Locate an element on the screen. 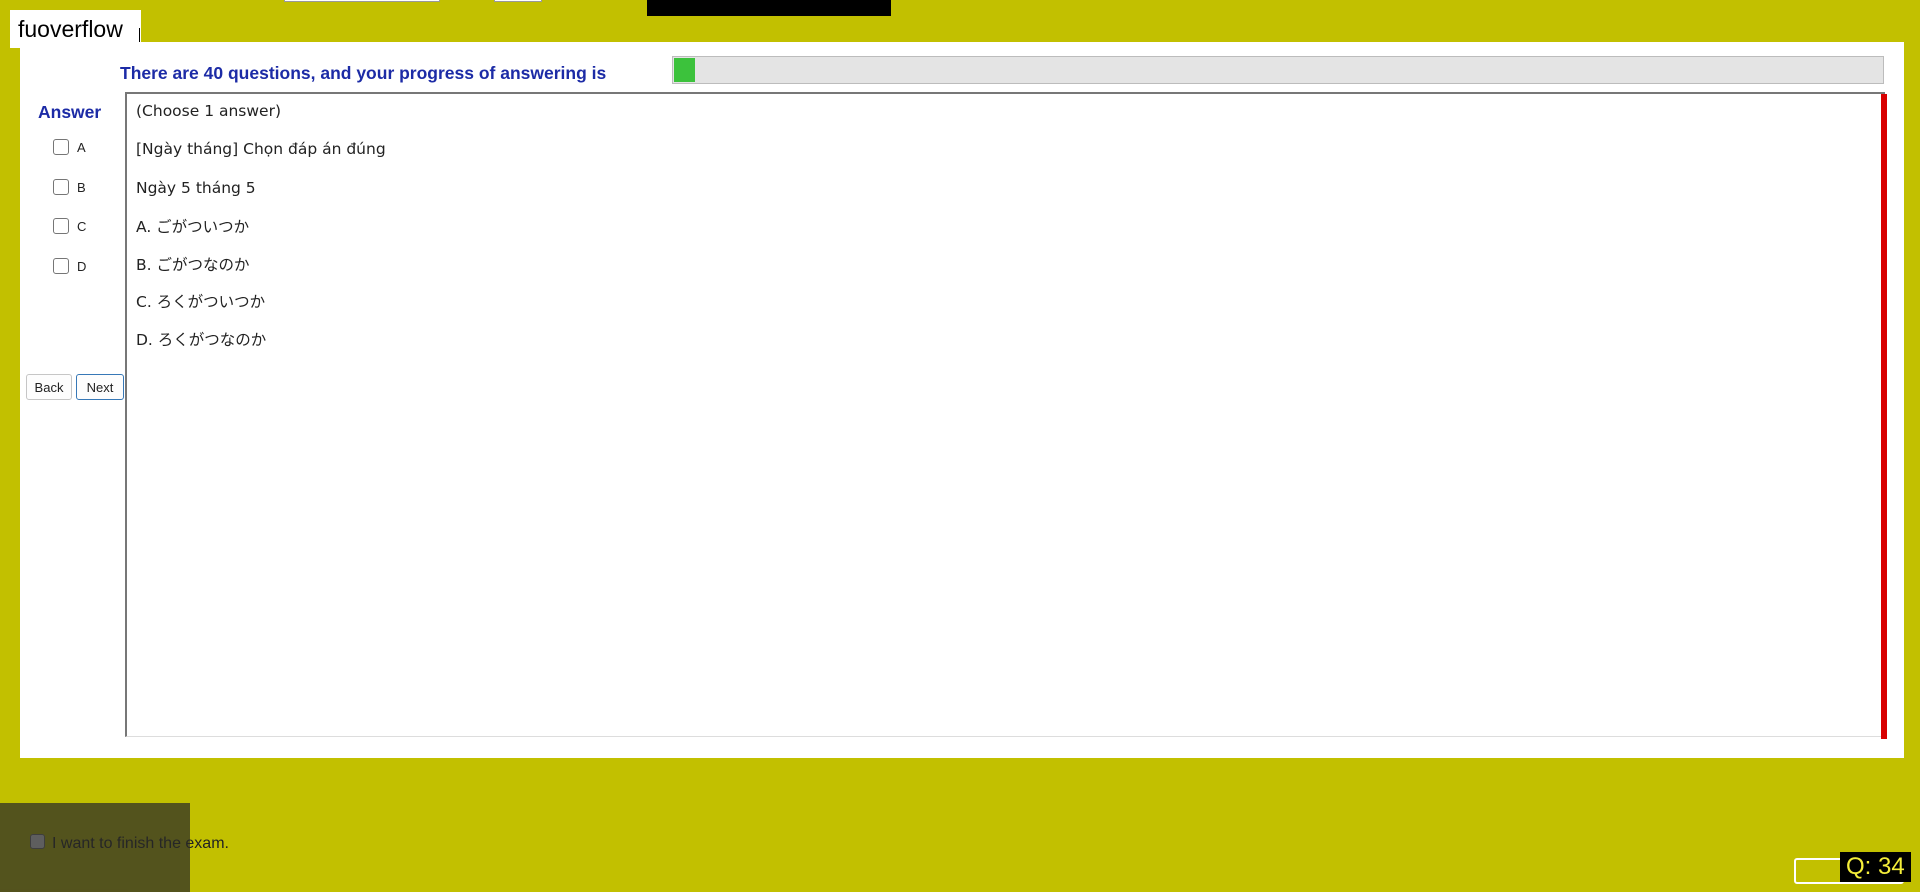 Image resolution: width=1920 pixels, height=892 pixels. choice-a-text: A. ごがついつか is located at coordinates (193, 227).